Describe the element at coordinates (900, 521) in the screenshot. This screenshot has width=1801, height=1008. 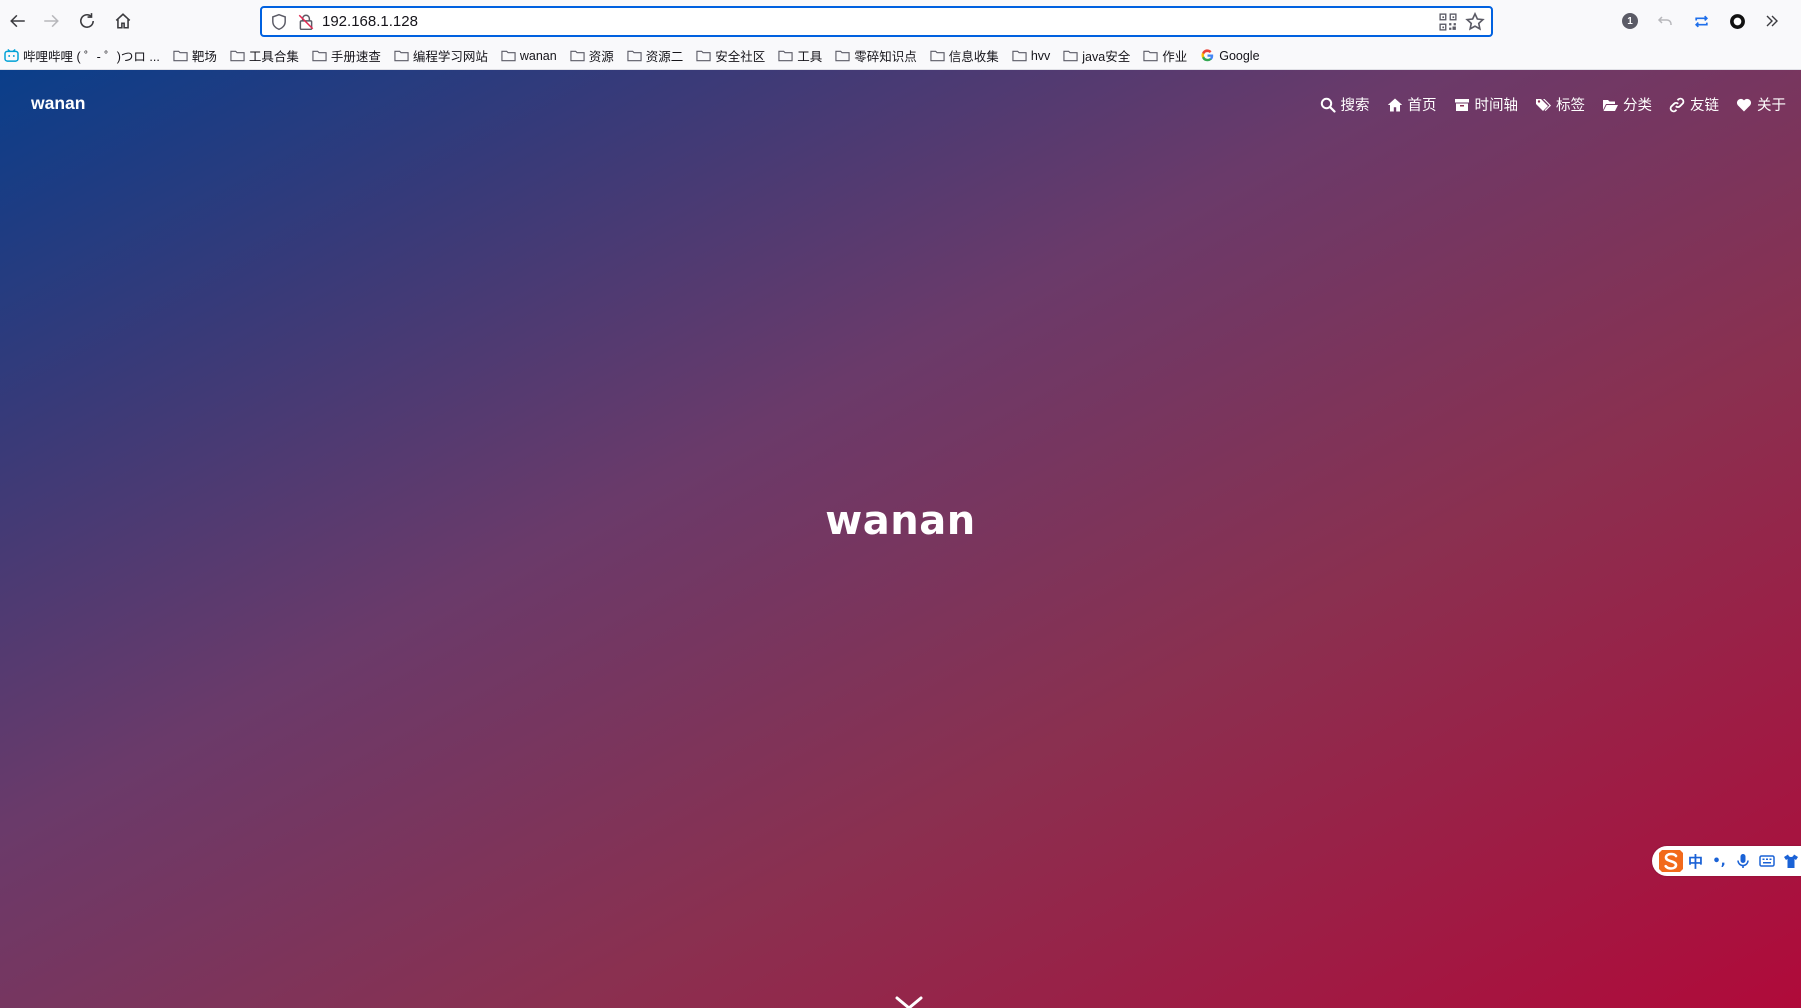
I see `hero-title: wanan` at that location.